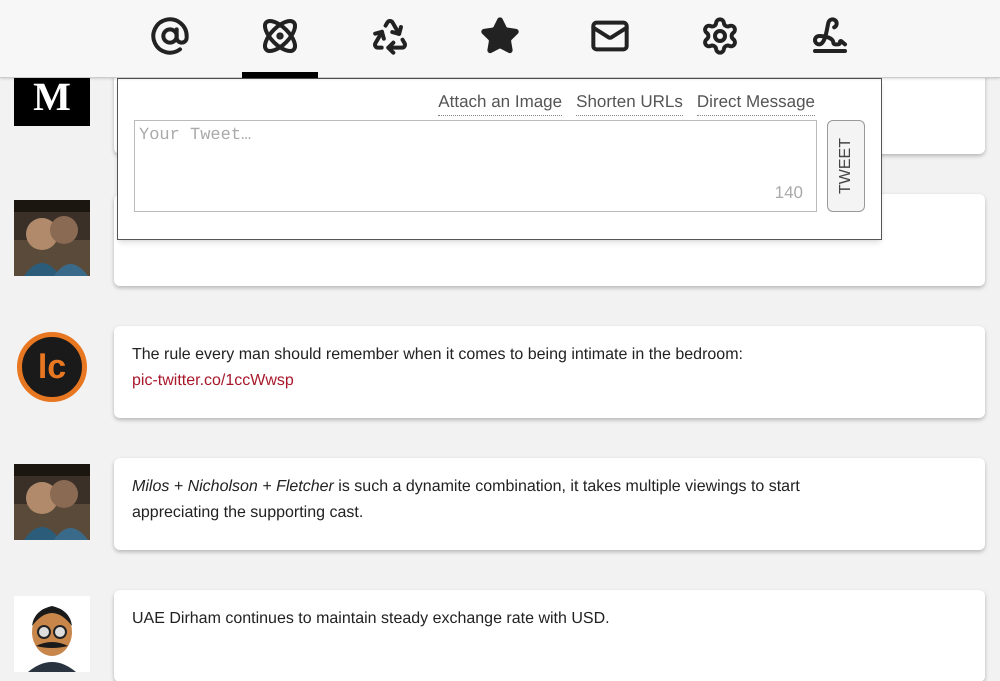  What do you see at coordinates (755, 102) in the screenshot?
I see `compose-link: Direct Message` at bounding box center [755, 102].